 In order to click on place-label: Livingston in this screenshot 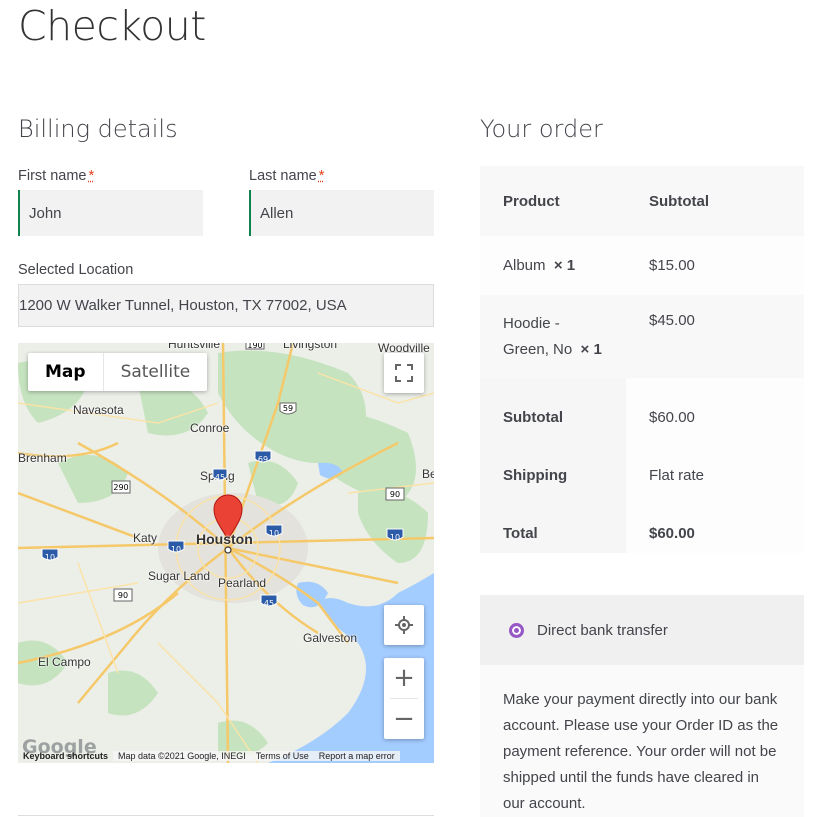, I will do `click(310, 347)`.